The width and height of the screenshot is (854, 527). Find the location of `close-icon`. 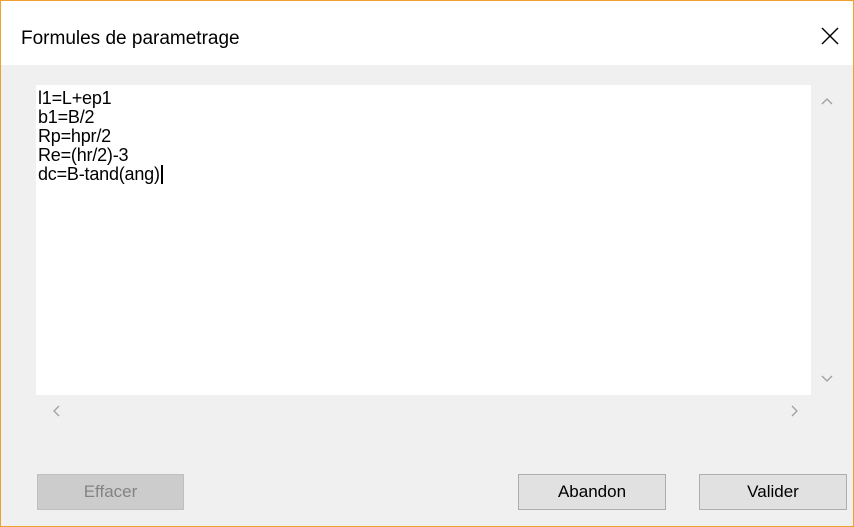

close-icon is located at coordinates (830, 38).